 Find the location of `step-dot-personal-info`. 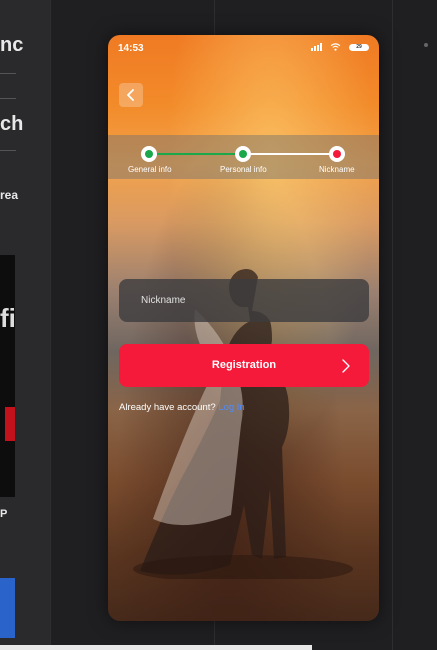

step-dot-personal-info is located at coordinates (243, 154).